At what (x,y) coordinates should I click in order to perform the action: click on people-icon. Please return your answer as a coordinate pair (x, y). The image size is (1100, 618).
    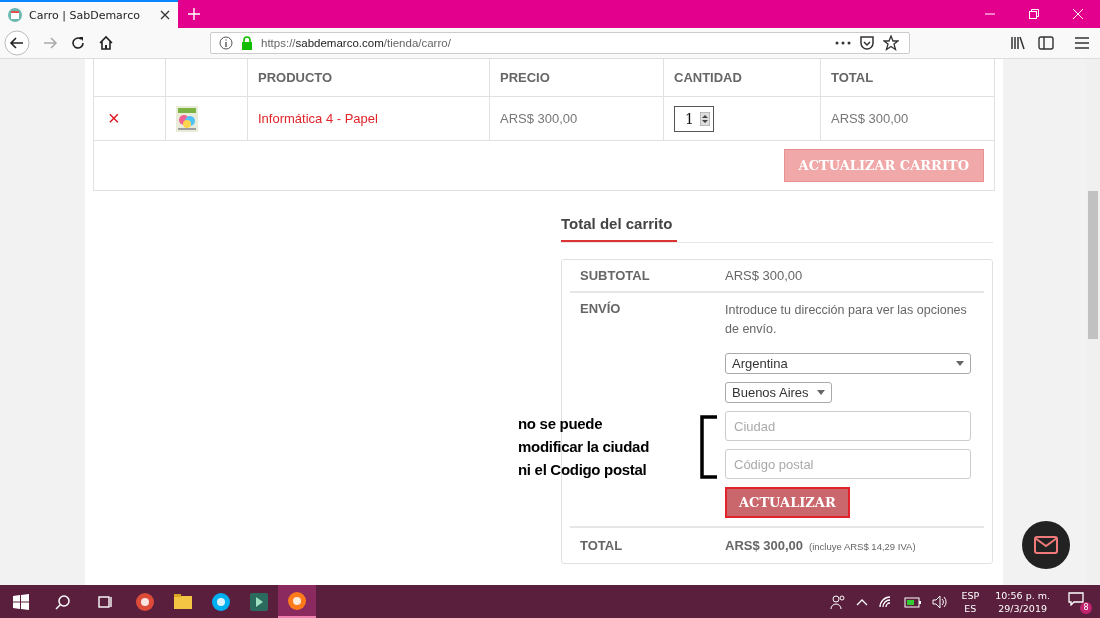
    Looking at the image, I should click on (838, 601).